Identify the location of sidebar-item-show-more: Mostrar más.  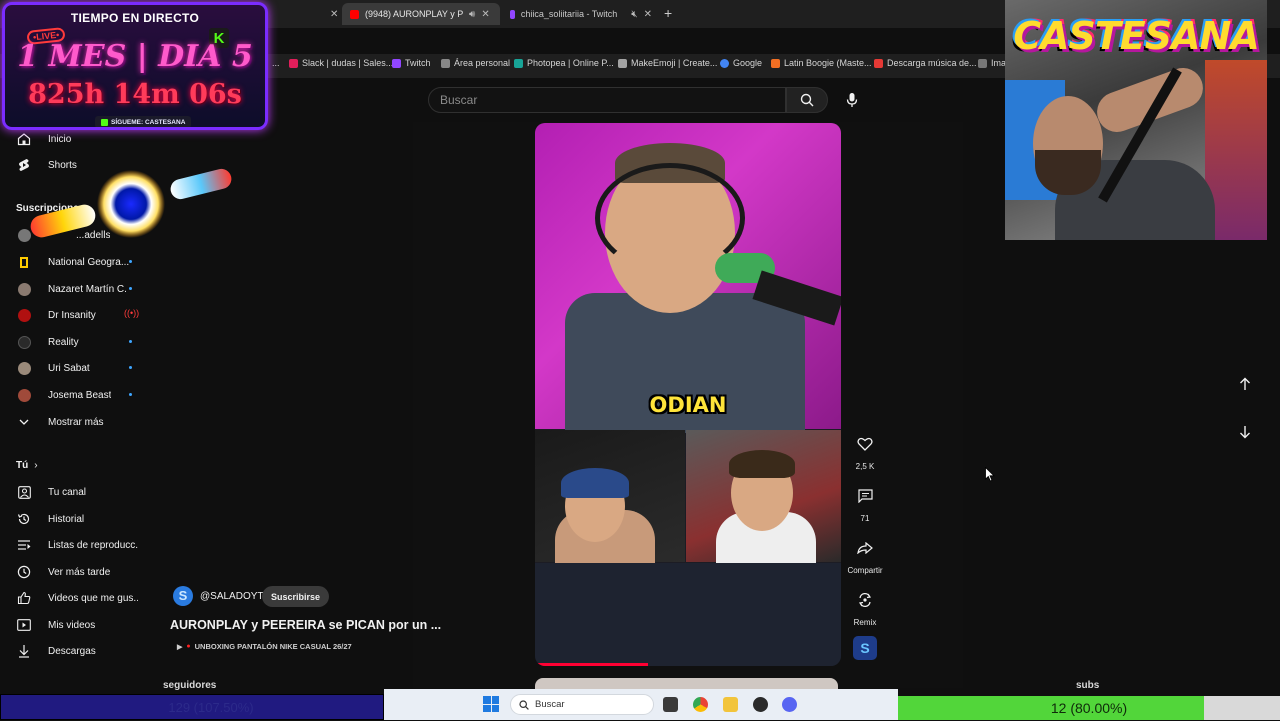
(75, 422).